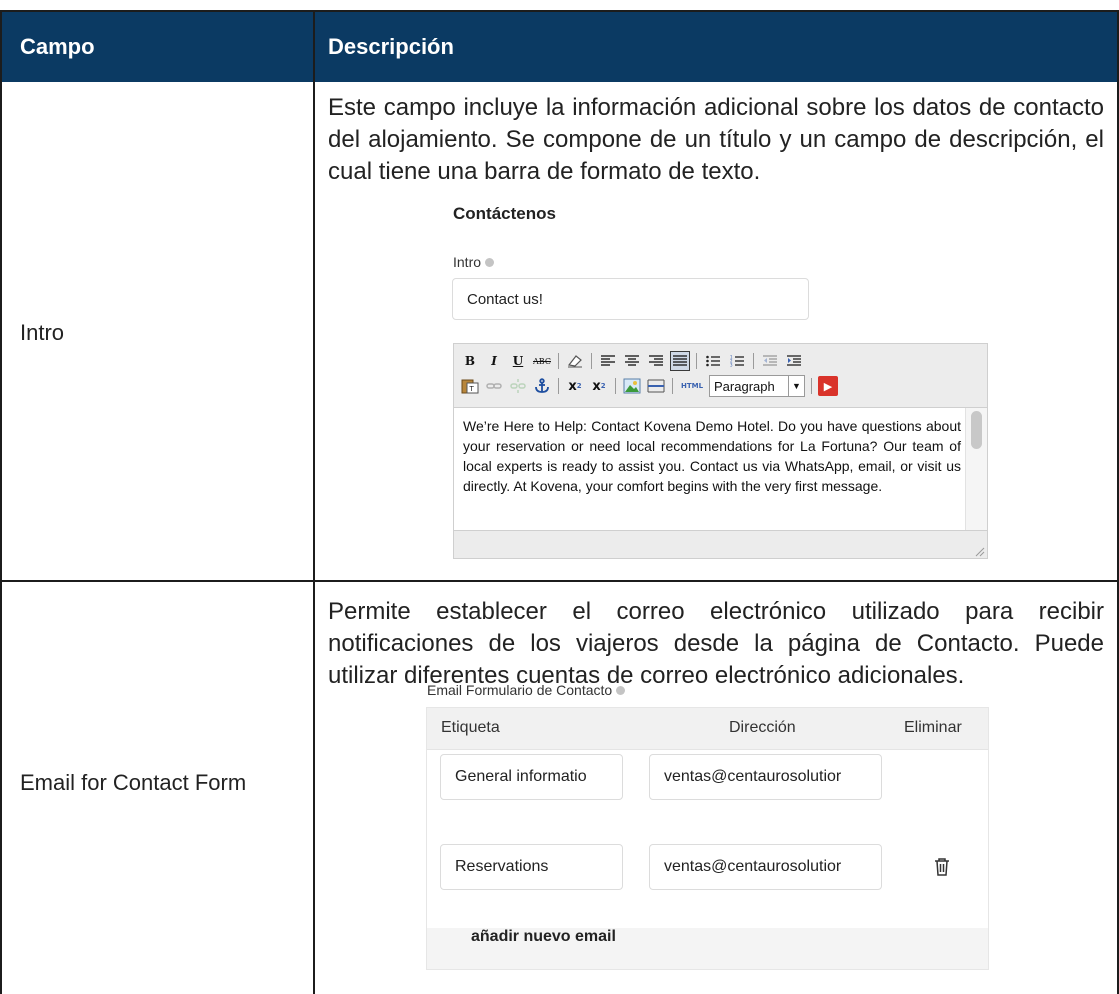  What do you see at coordinates (531, 867) in the screenshot?
I see `email-label-input: Reservations` at bounding box center [531, 867].